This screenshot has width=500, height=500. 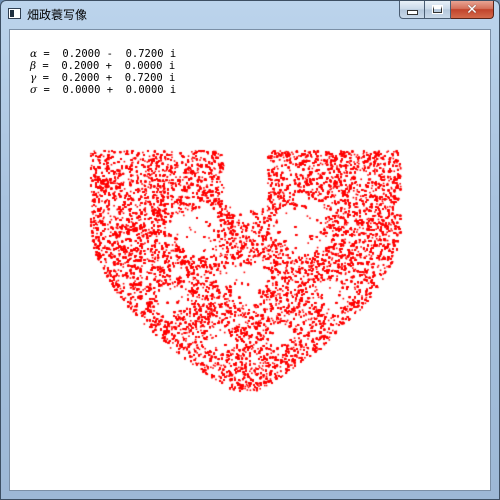 I want to click on title-bar: 畑政蓑写像 ✕, so click(x=250, y=15).